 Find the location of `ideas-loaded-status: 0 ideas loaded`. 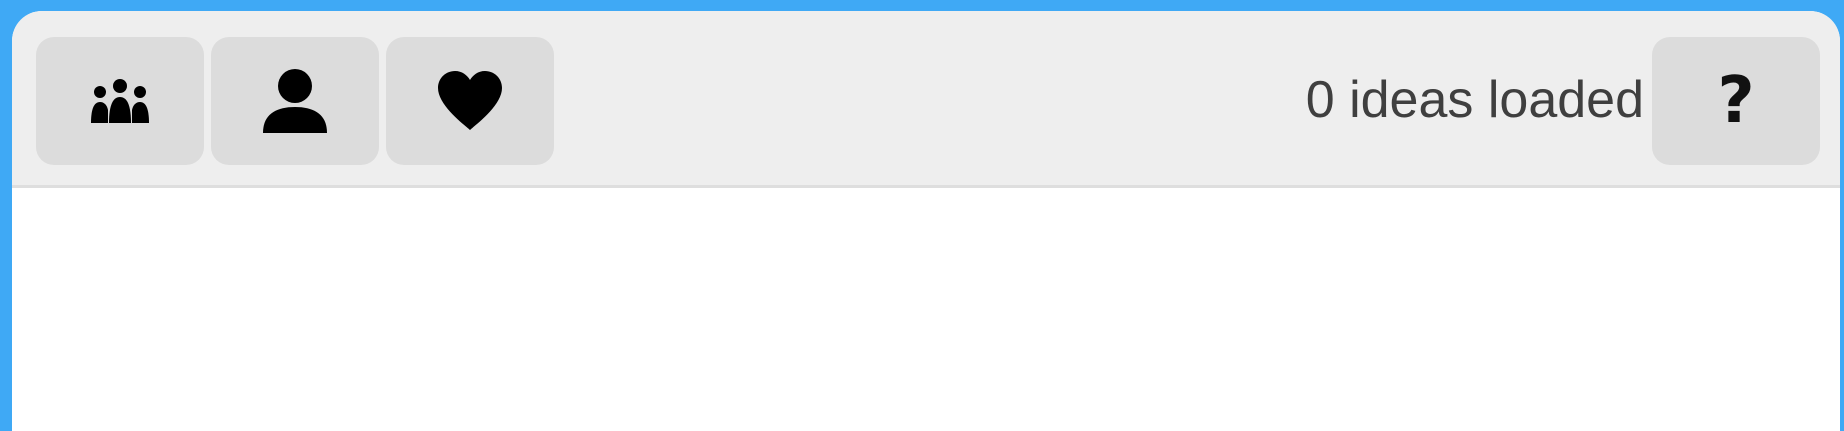

ideas-loaded-status: 0 ideas loaded is located at coordinates (1474, 100).